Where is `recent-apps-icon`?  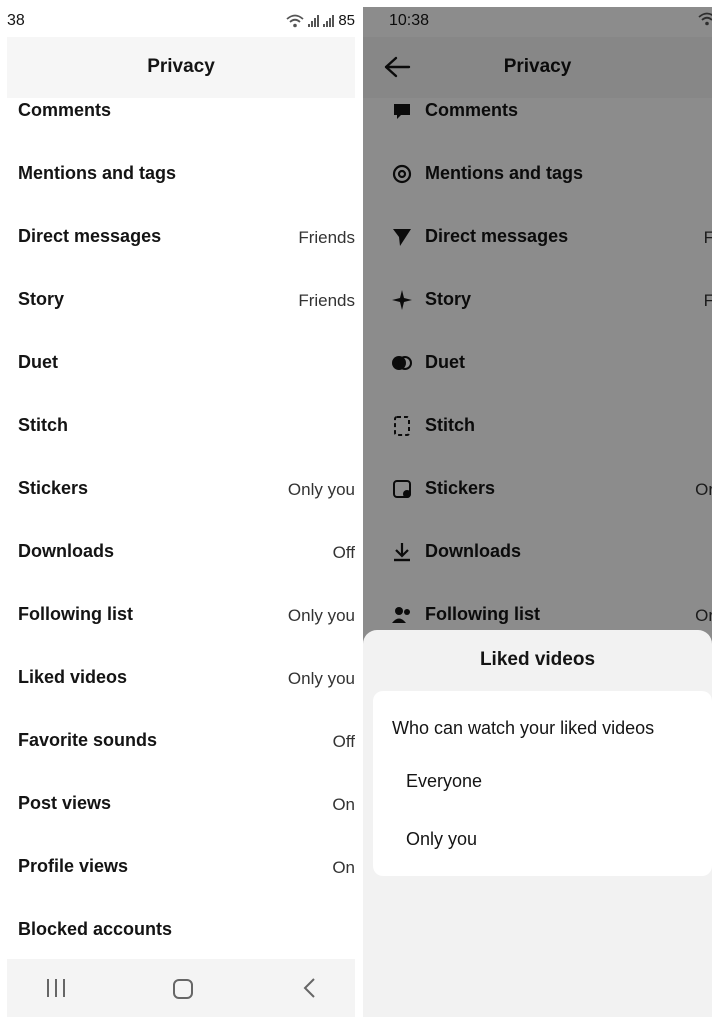
recent-apps-icon is located at coordinates (56, 988).